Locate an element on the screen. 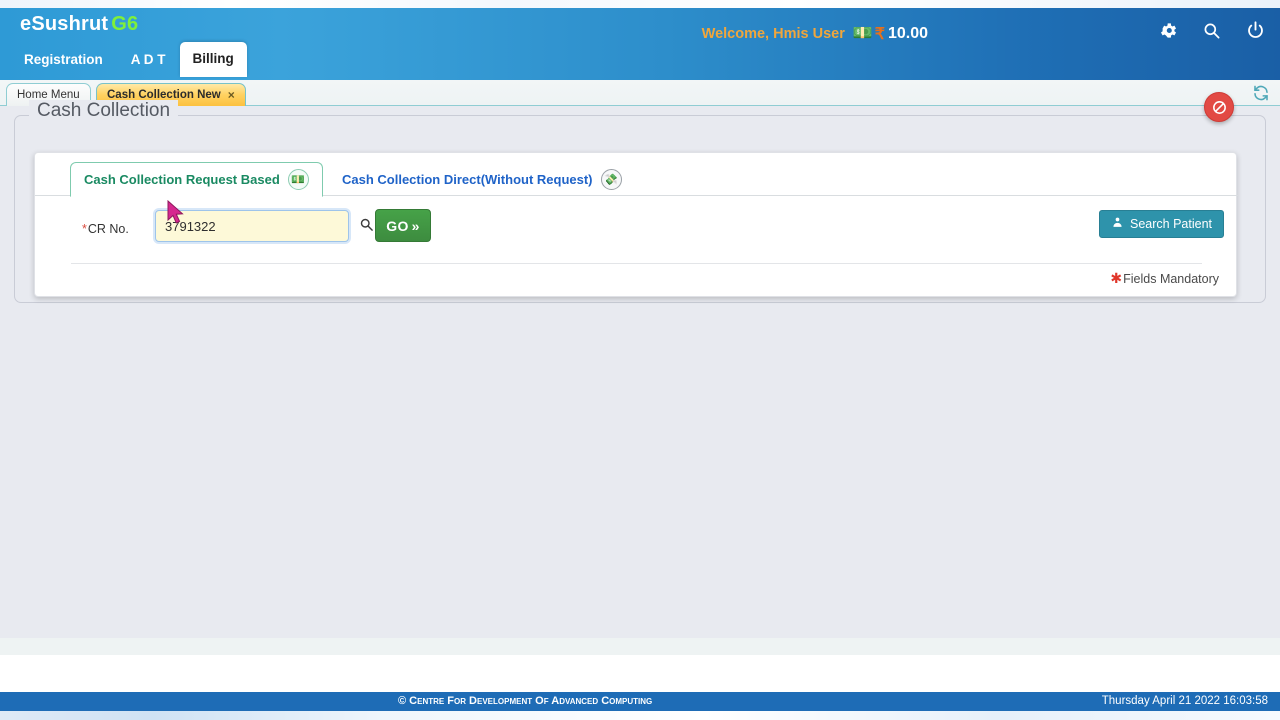 Image resolution: width=1280 pixels, height=720 pixels. desktop-top-strip is located at coordinates (640, 4).